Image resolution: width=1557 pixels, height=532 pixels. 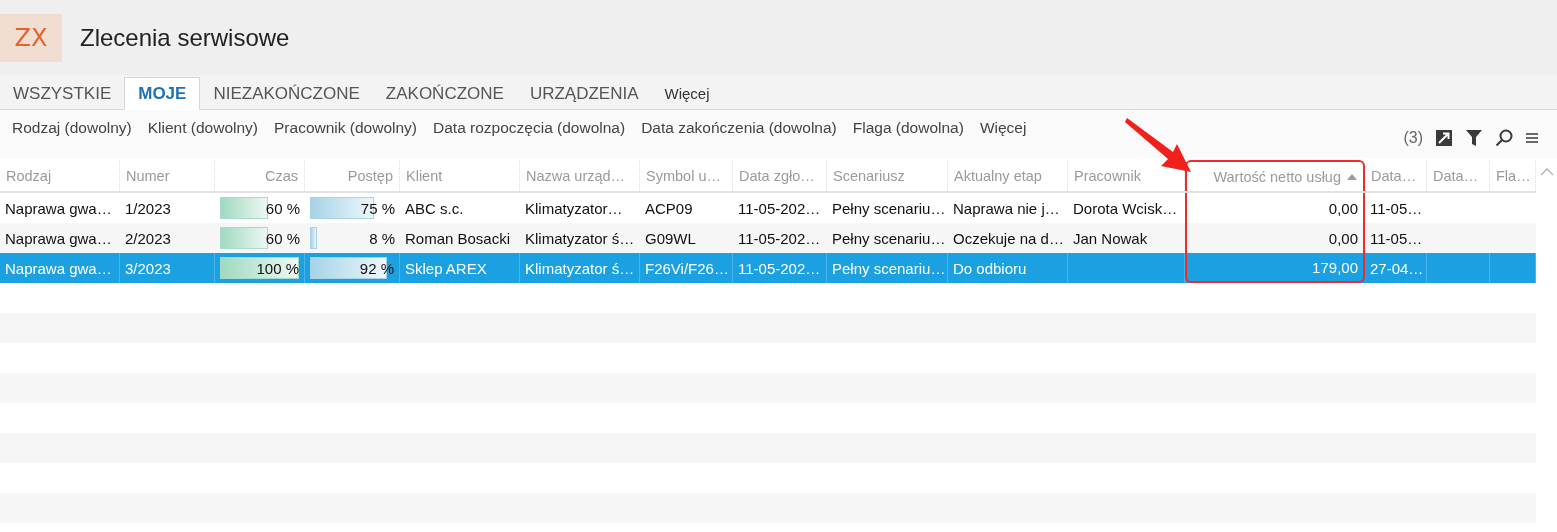 I want to click on column-header: Scenariusz, so click(x=887, y=175).